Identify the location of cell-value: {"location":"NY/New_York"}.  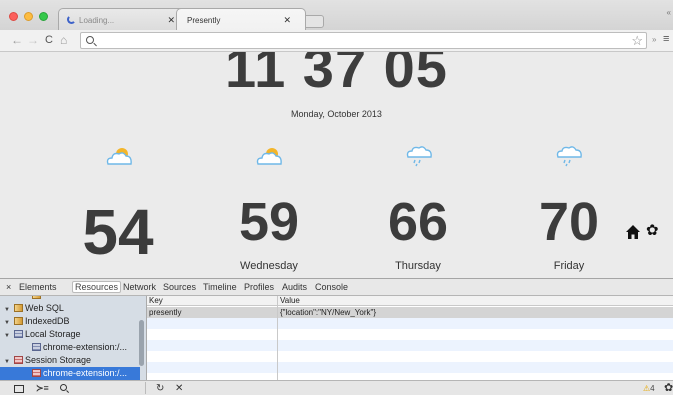
(328, 312).